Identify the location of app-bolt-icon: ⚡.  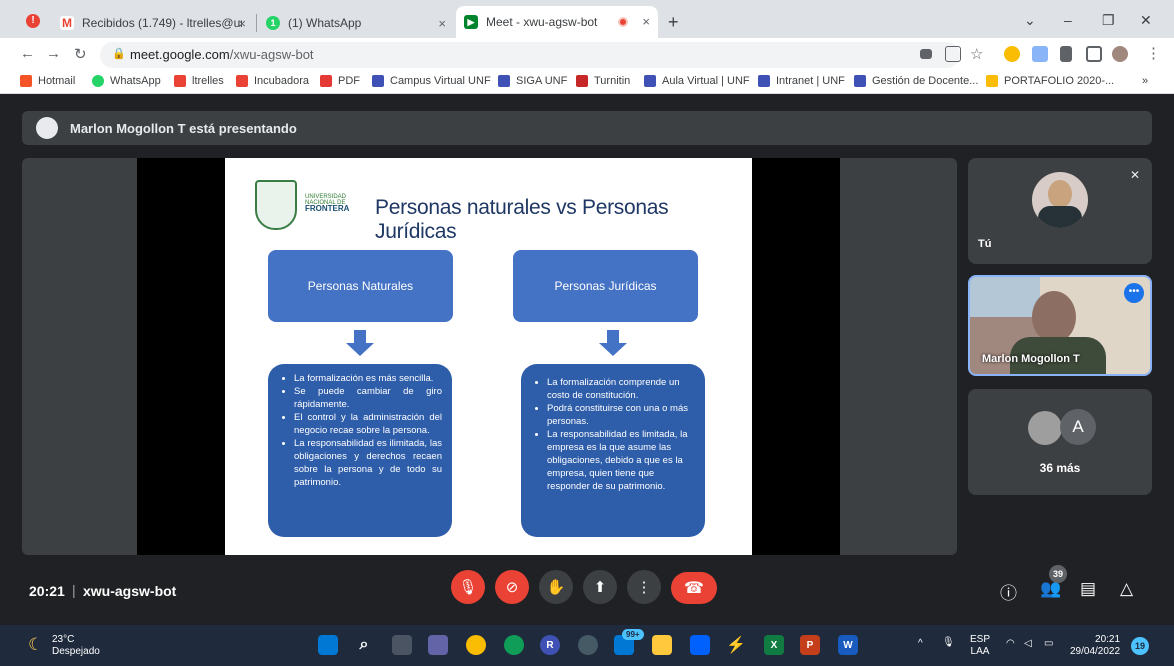
(736, 645).